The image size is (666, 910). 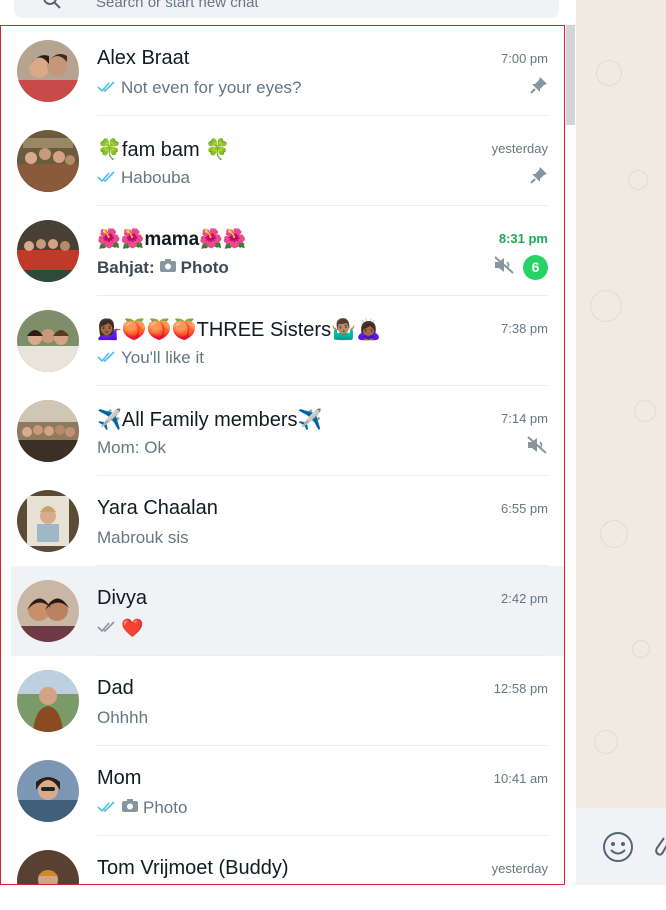 I want to click on conversation-background, so click(x=621, y=455).